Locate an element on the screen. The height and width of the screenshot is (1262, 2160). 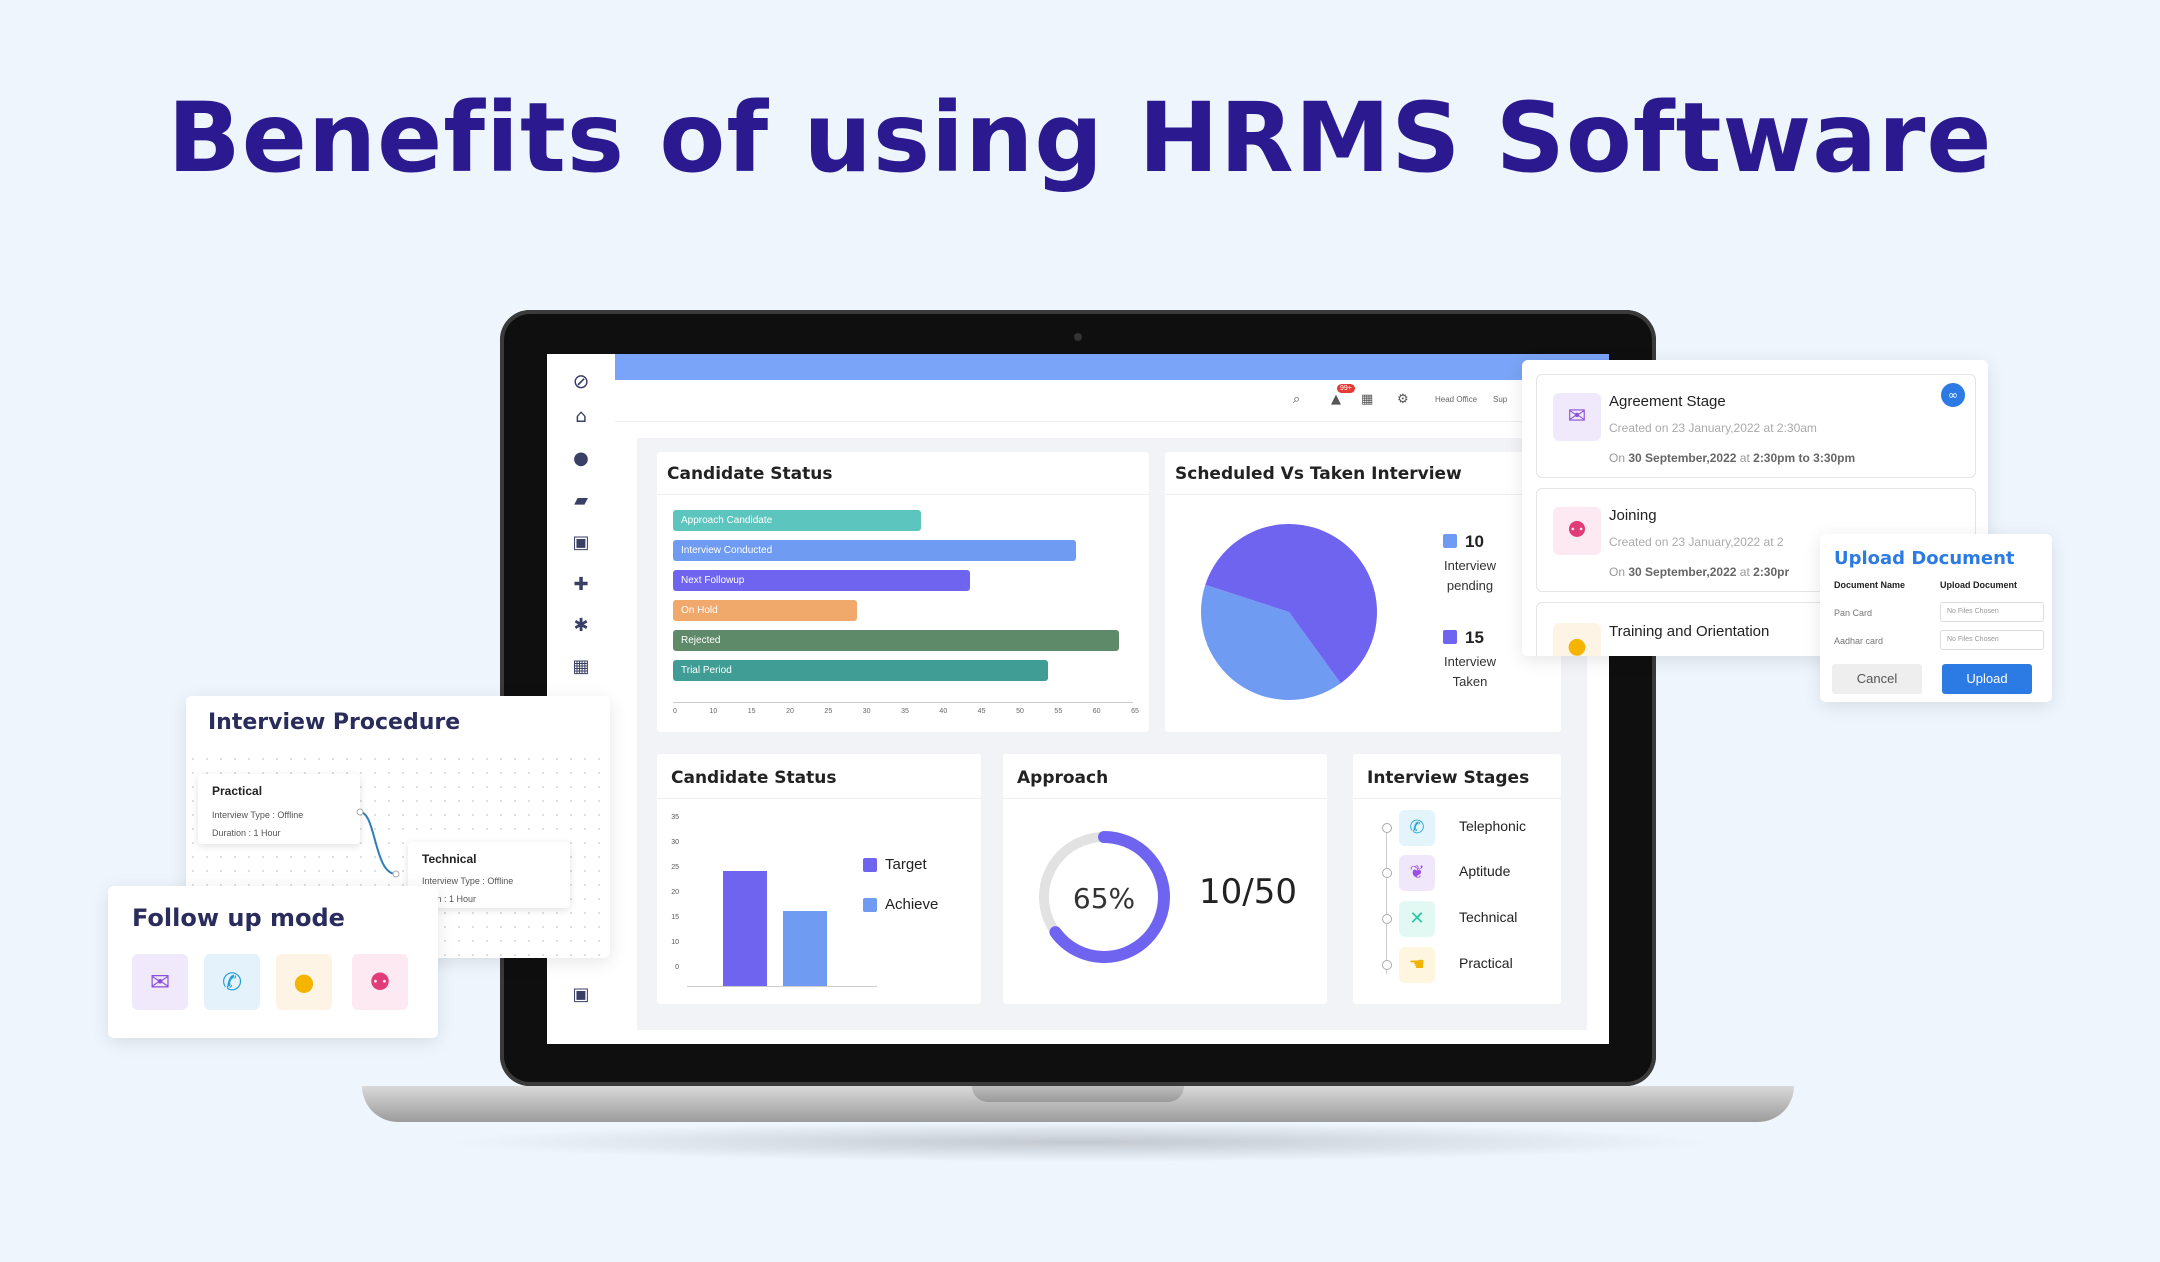
x-tick-label: 0 is located at coordinates (675, 711).